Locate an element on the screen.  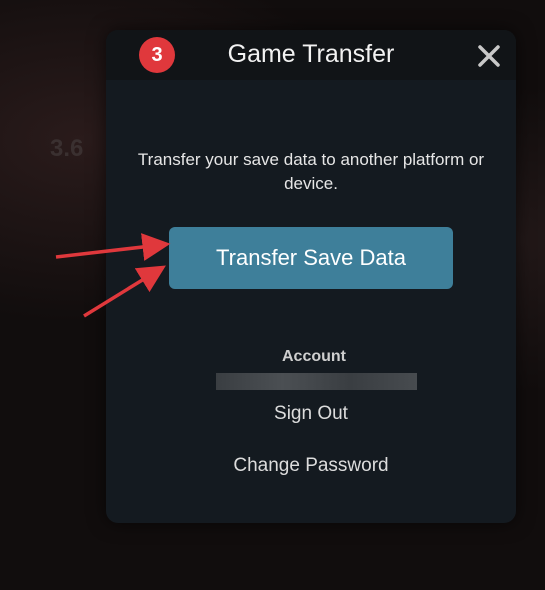
close-button is located at coordinates (489, 56).